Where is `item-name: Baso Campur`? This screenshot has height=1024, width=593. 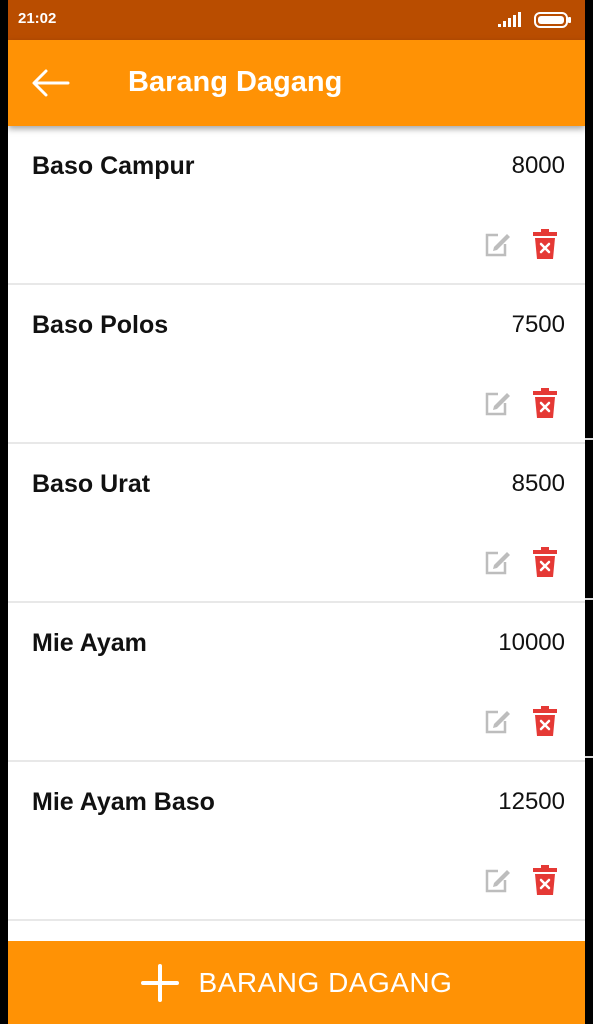 item-name: Baso Campur is located at coordinates (113, 166).